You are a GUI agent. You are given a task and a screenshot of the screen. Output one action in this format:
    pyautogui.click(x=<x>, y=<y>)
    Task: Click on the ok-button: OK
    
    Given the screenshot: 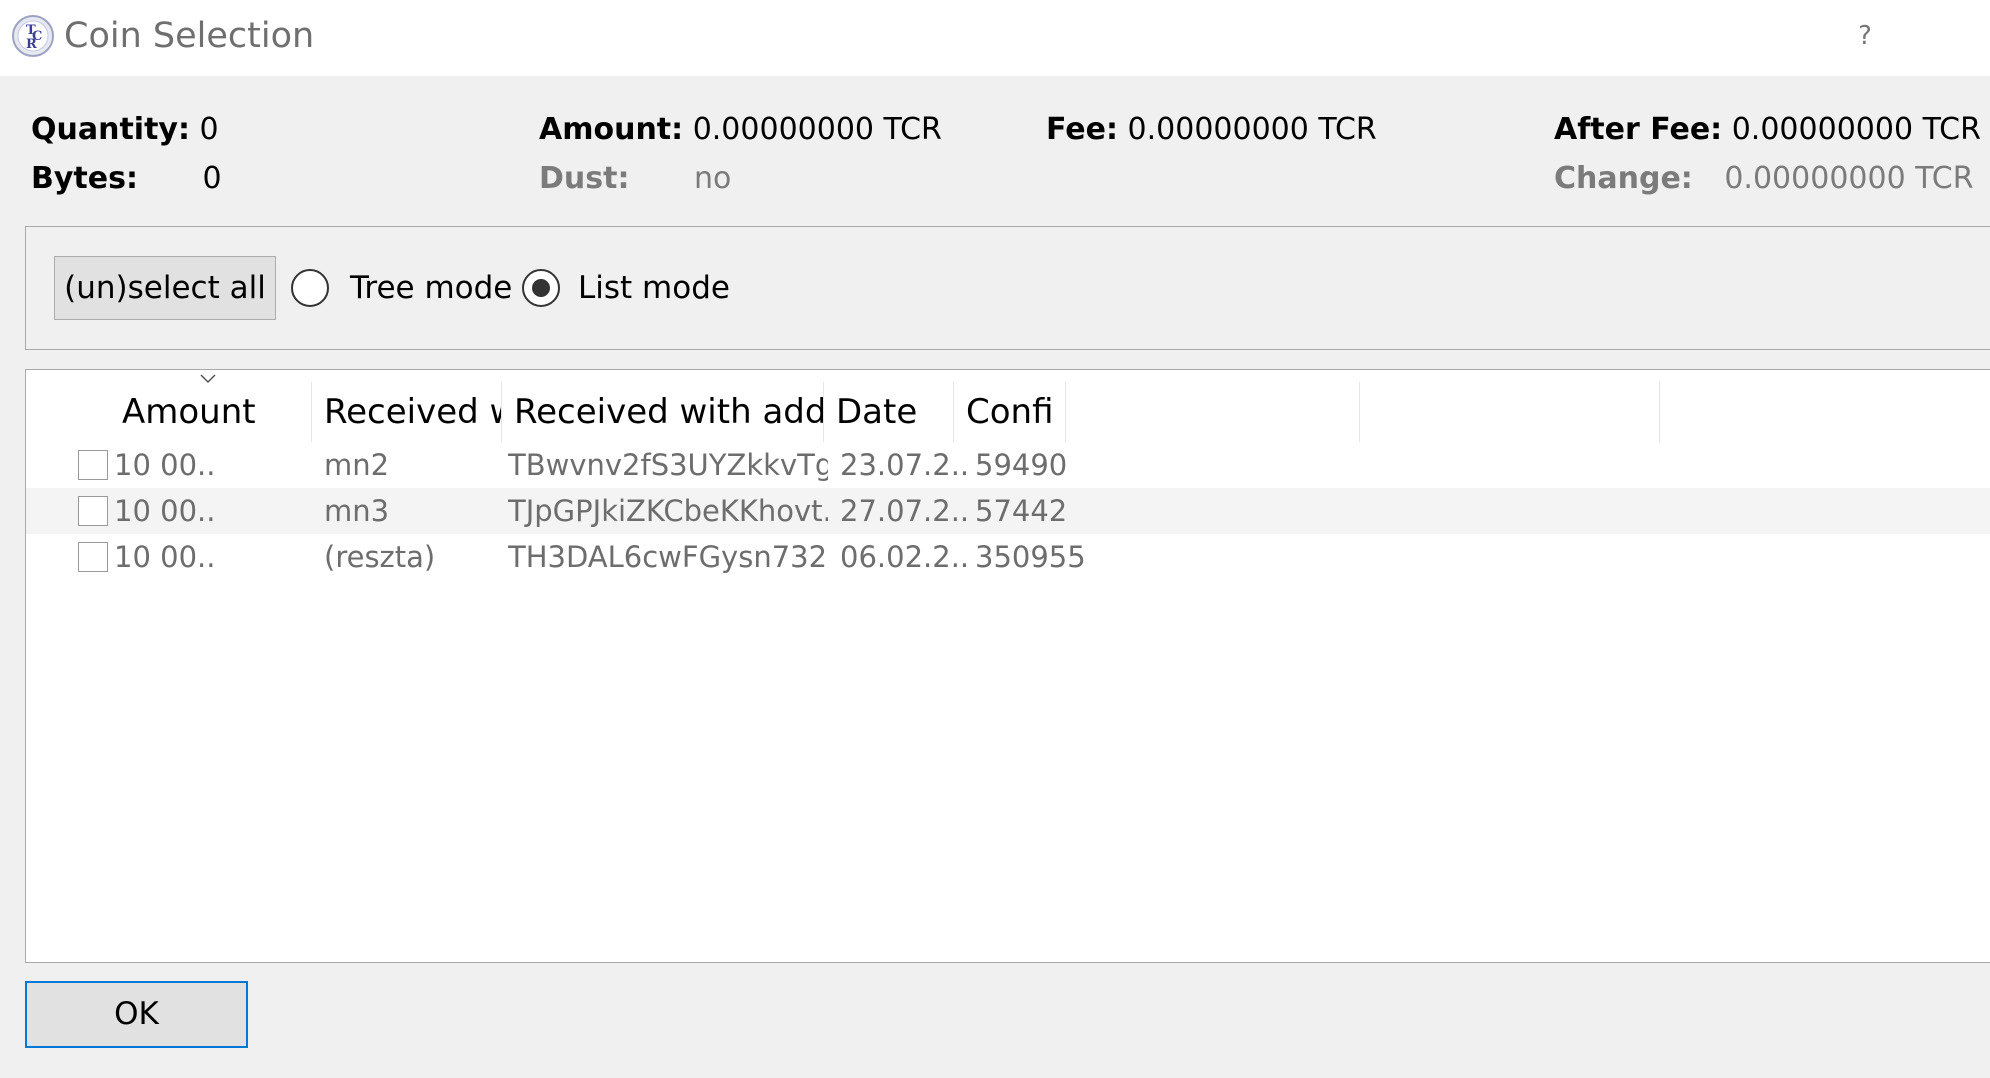 What is the action you would take?
    pyautogui.click(x=136, y=1014)
    